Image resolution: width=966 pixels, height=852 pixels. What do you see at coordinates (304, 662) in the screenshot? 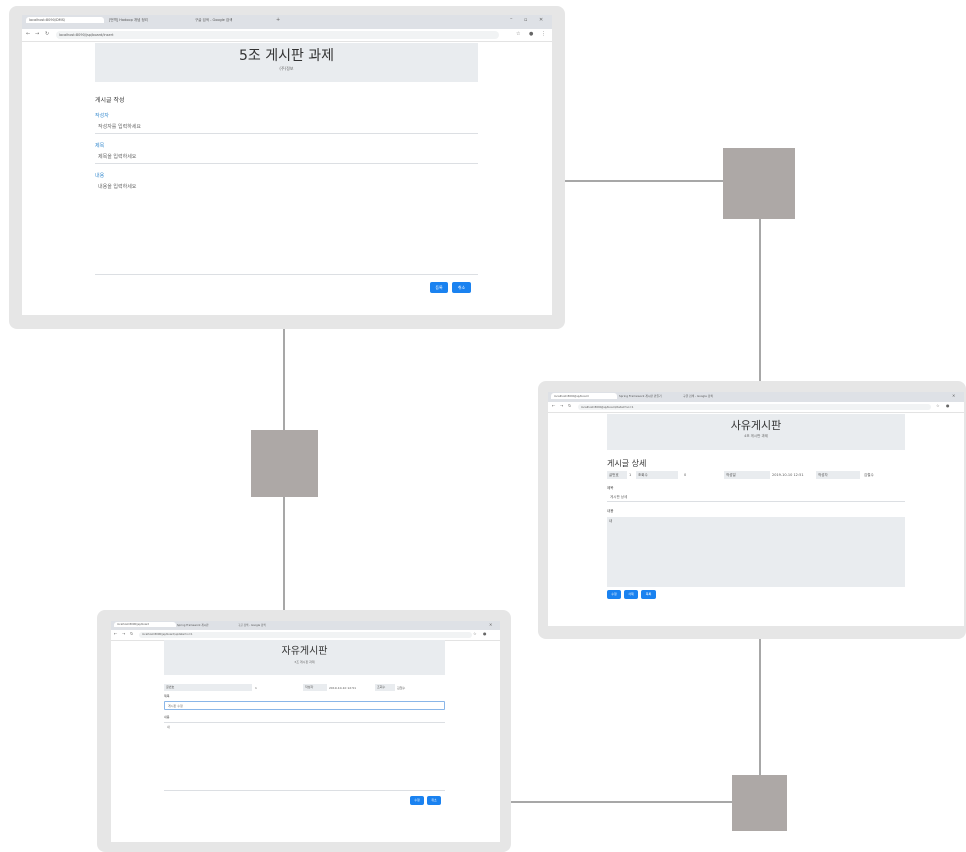
I see `page-subtitle: 3조 게시판 과제` at bounding box center [304, 662].